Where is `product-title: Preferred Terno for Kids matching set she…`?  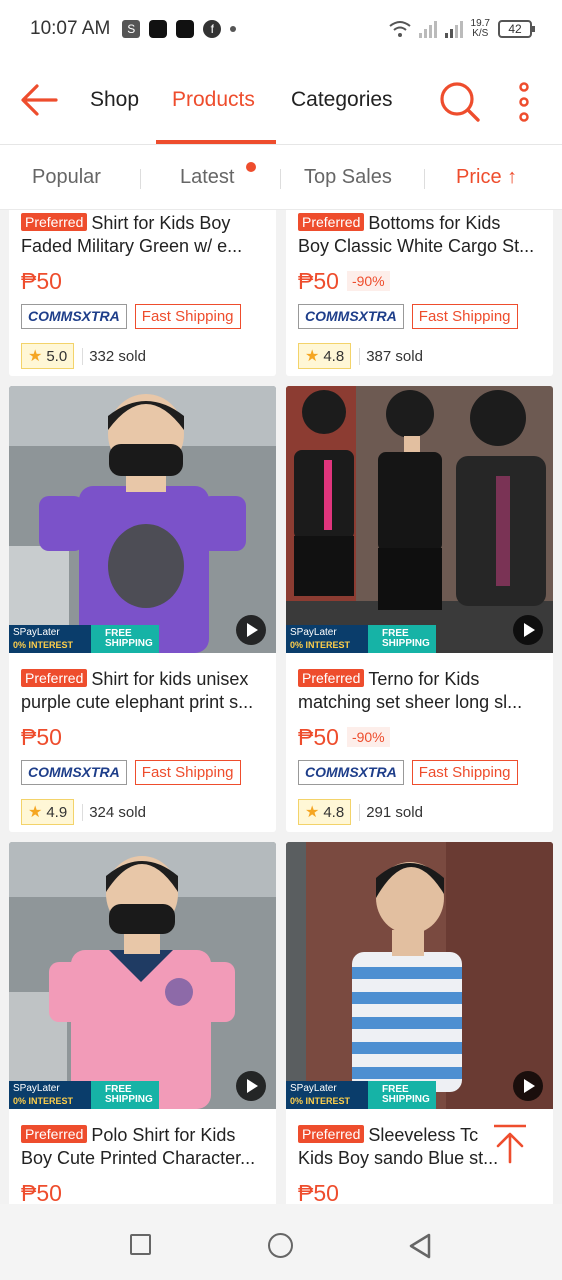
product-title: Preferred Terno for Kids matching set she… is located at coordinates (410, 690).